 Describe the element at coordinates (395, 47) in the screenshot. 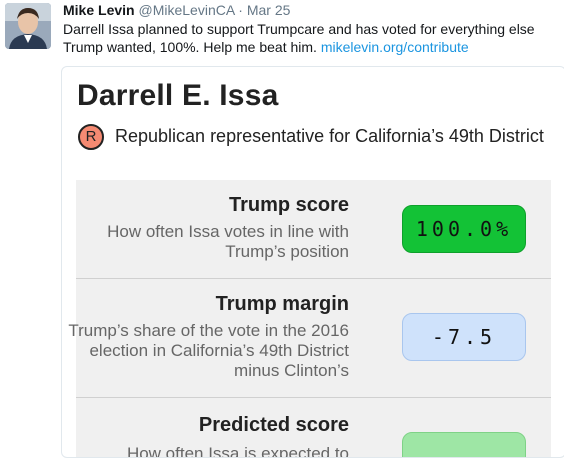

I see `contribute-link: mikelevin.org/contribute` at that location.